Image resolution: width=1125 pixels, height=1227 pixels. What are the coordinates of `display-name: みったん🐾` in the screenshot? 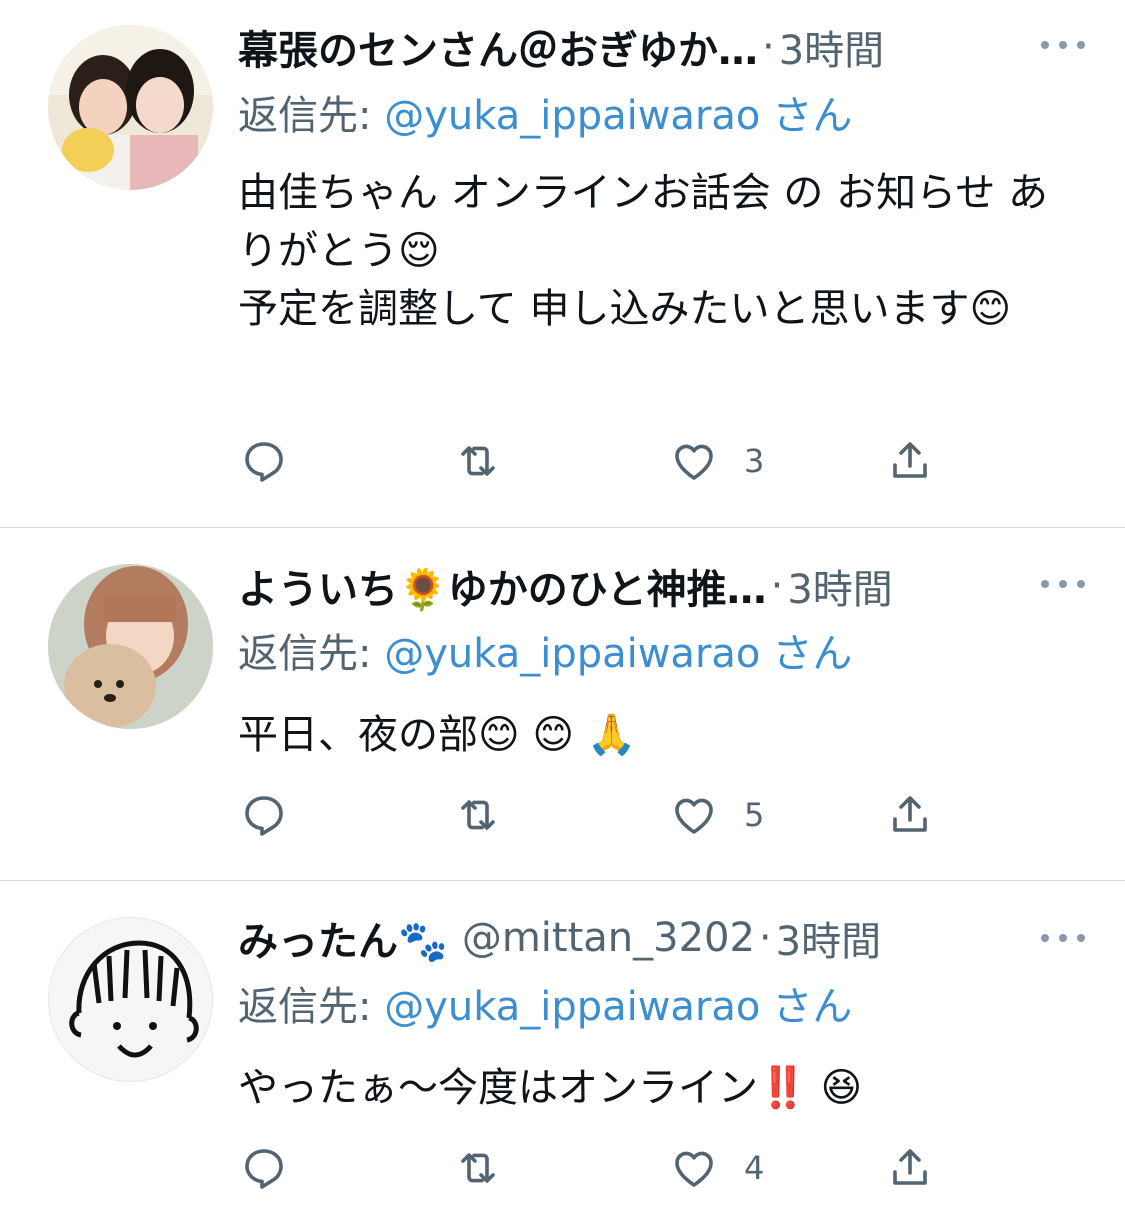 It's located at (343, 938).